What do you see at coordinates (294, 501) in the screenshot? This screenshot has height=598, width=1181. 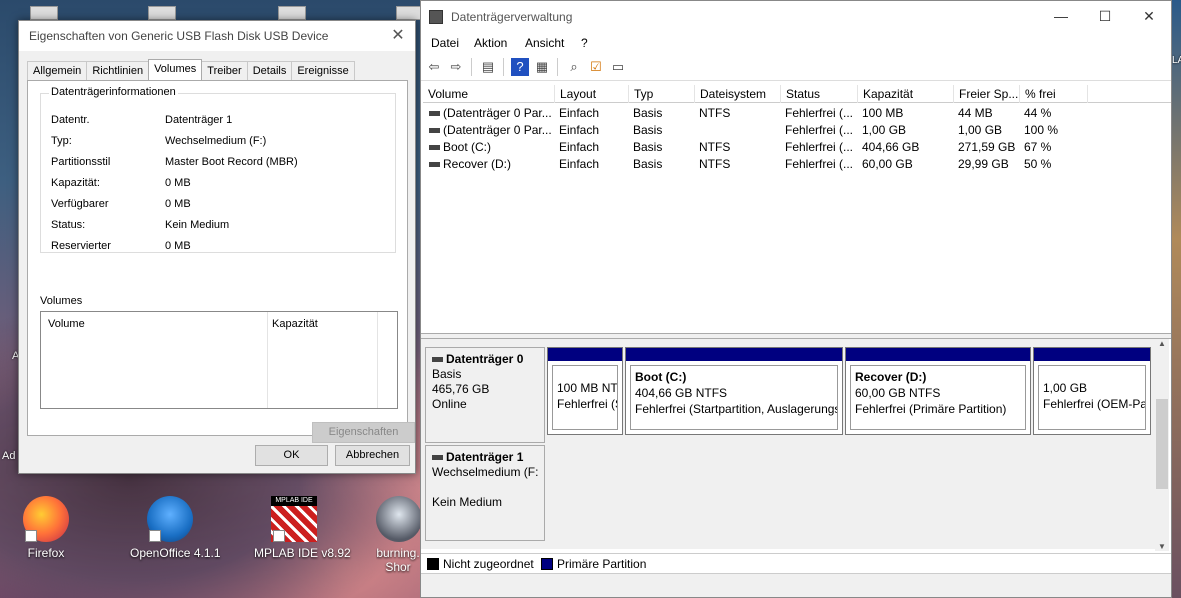 I see `mplab-banner: MPLAB IDE` at bounding box center [294, 501].